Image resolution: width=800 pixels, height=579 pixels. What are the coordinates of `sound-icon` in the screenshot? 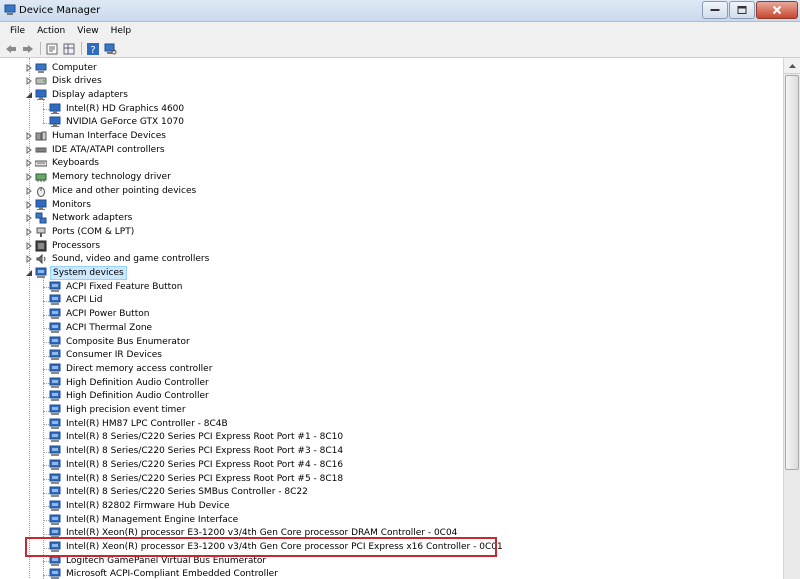 It's located at (41, 259).